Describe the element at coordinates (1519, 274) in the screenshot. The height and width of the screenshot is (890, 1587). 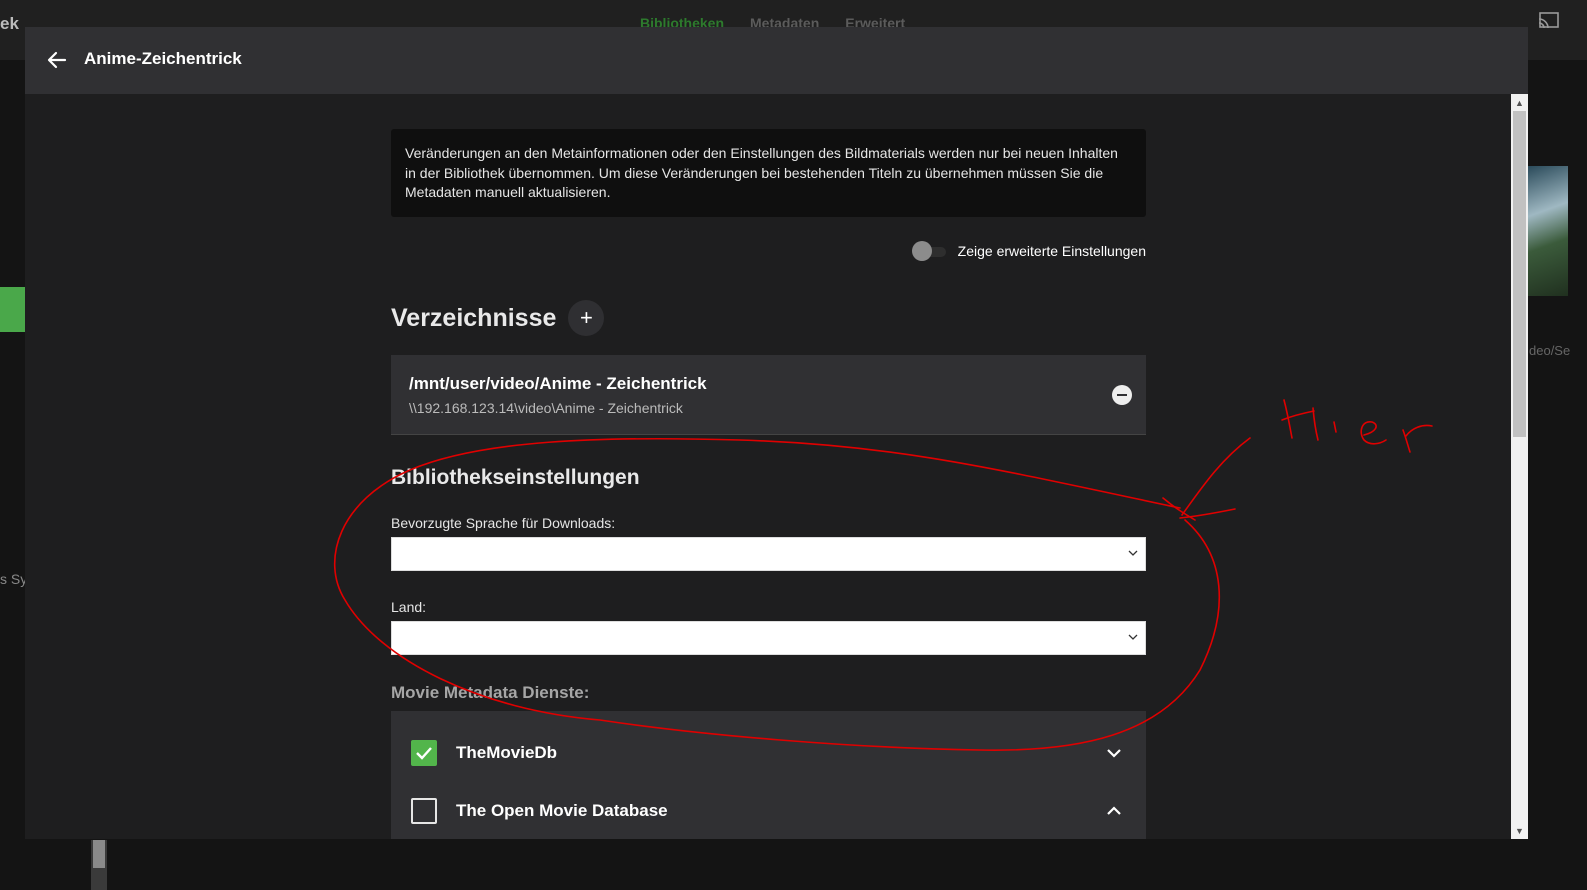
I see `scrollbar-thumb` at that location.